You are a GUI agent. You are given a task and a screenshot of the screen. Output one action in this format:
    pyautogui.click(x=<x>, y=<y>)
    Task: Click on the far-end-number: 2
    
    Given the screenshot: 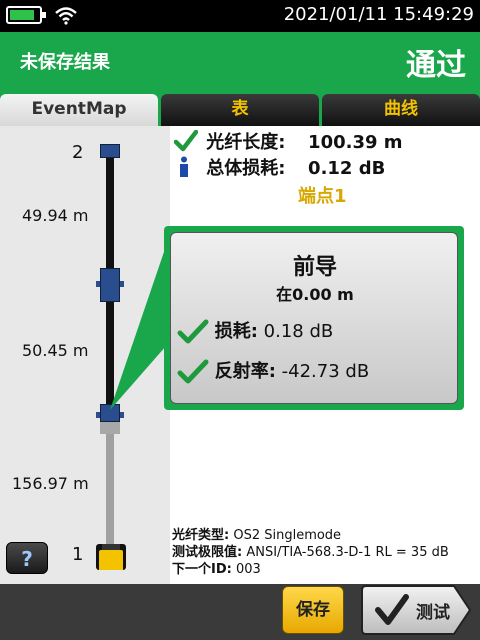 What is the action you would take?
    pyautogui.click(x=78, y=152)
    